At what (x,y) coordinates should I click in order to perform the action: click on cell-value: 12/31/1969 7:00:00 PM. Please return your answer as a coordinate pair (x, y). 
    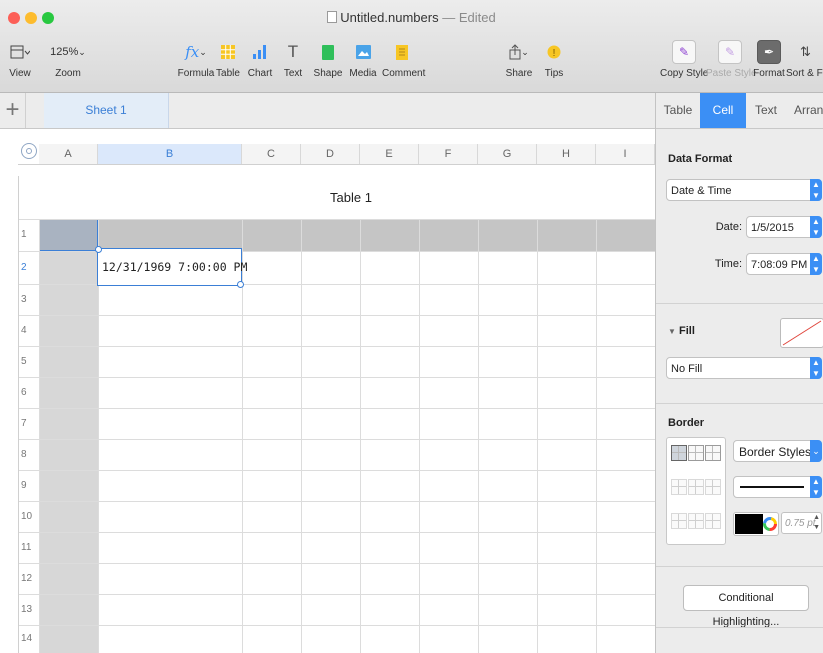
    Looking at the image, I should click on (175, 267).